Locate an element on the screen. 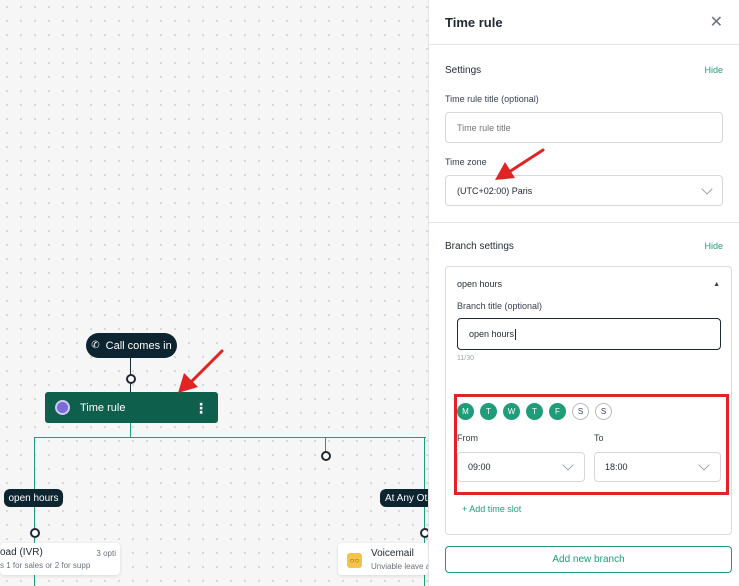  ivr-card-title: oad (IVR) is located at coordinates (21, 552).